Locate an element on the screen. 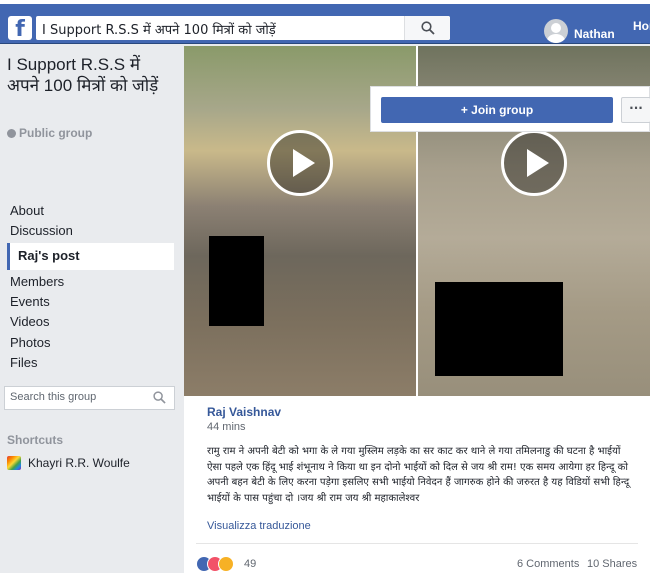 The height and width of the screenshot is (573, 650). nav-discussion: Discussion is located at coordinates (41, 231).